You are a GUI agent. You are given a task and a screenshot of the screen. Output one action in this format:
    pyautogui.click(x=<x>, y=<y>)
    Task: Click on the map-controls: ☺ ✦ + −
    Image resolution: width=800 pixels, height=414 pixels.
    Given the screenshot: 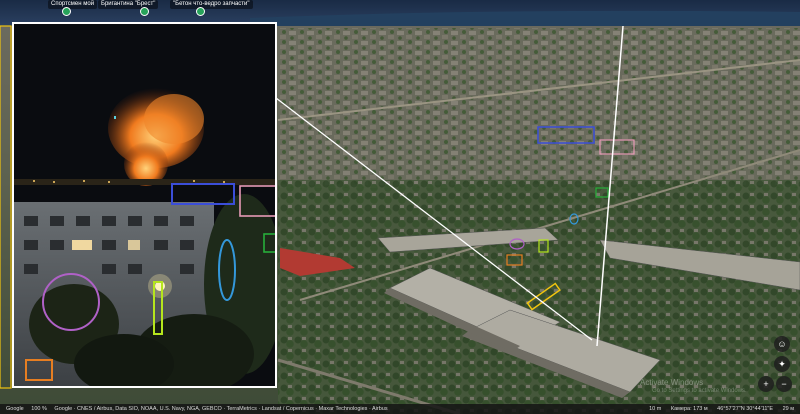 What is the action you would take?
    pyautogui.click(x=775, y=366)
    